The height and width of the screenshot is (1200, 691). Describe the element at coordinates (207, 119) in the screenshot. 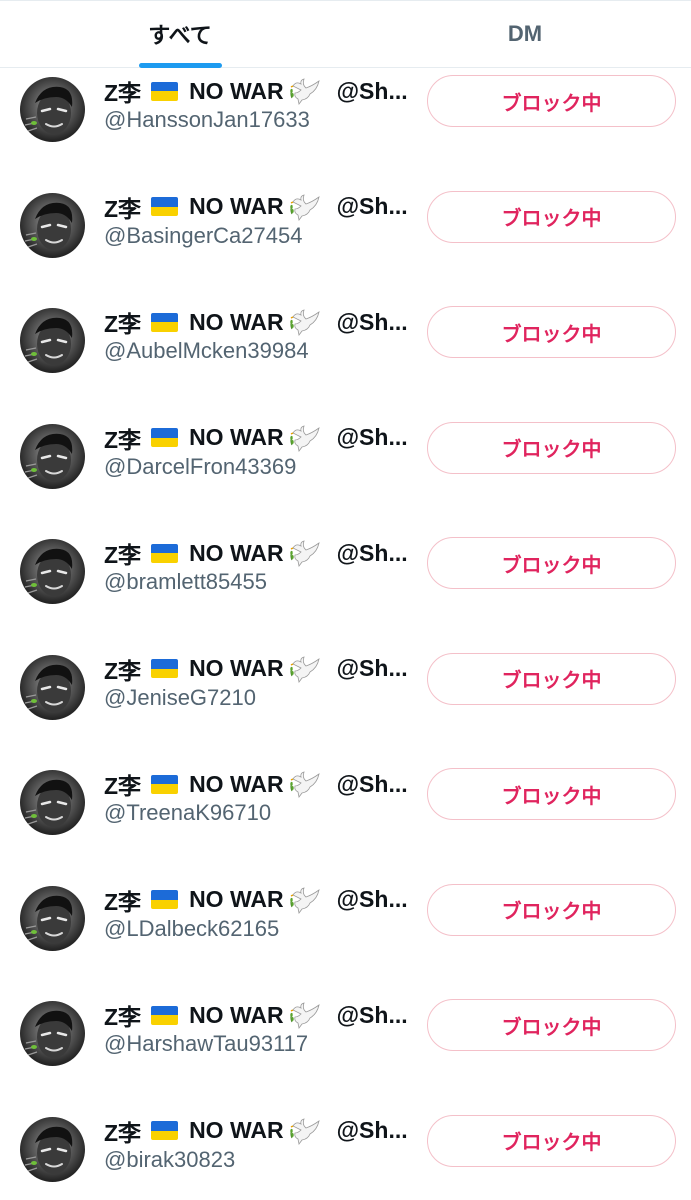

I see `username: @HanssonJan17633` at that location.